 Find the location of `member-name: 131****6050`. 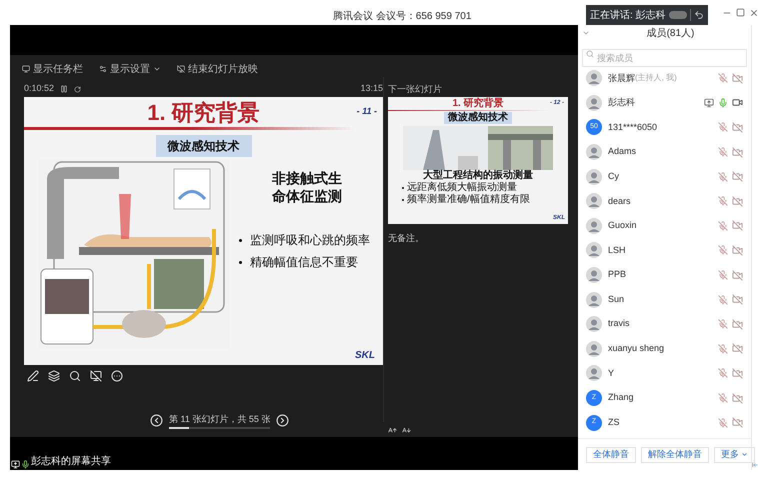

member-name: 131****6050 is located at coordinates (633, 127).